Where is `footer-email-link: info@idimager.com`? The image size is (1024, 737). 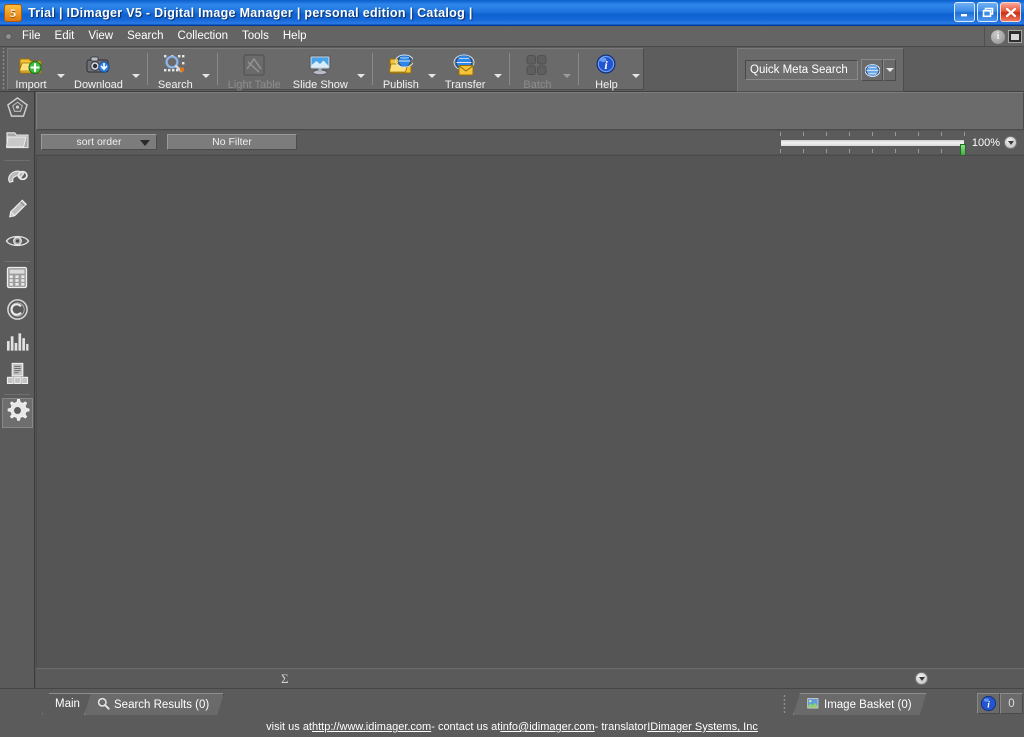 footer-email-link: info@idimager.com is located at coordinates (547, 727).